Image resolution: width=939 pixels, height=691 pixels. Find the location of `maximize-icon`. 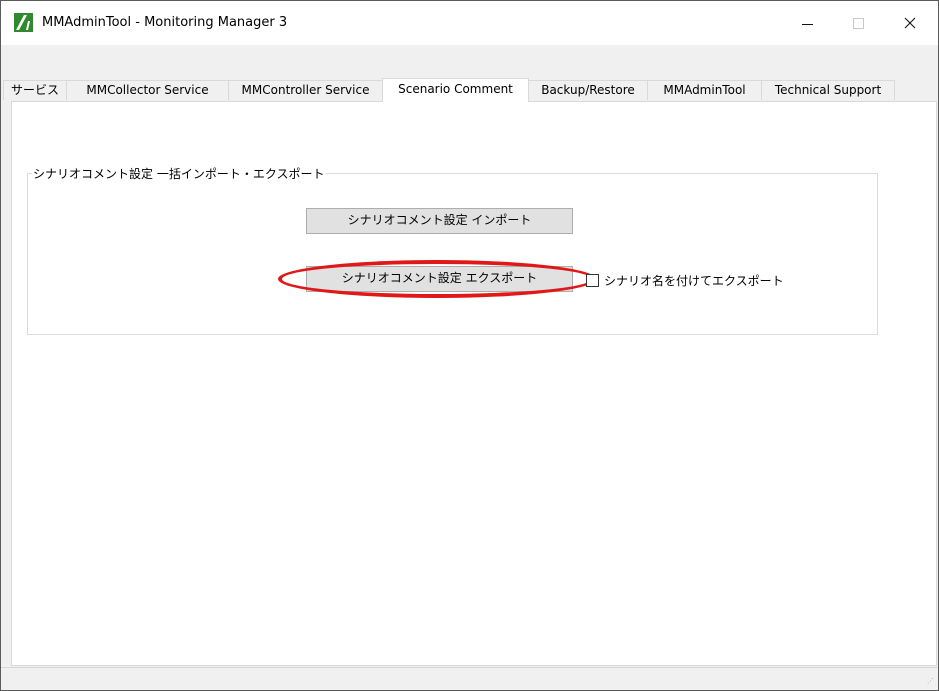

maximize-icon is located at coordinates (858, 23).